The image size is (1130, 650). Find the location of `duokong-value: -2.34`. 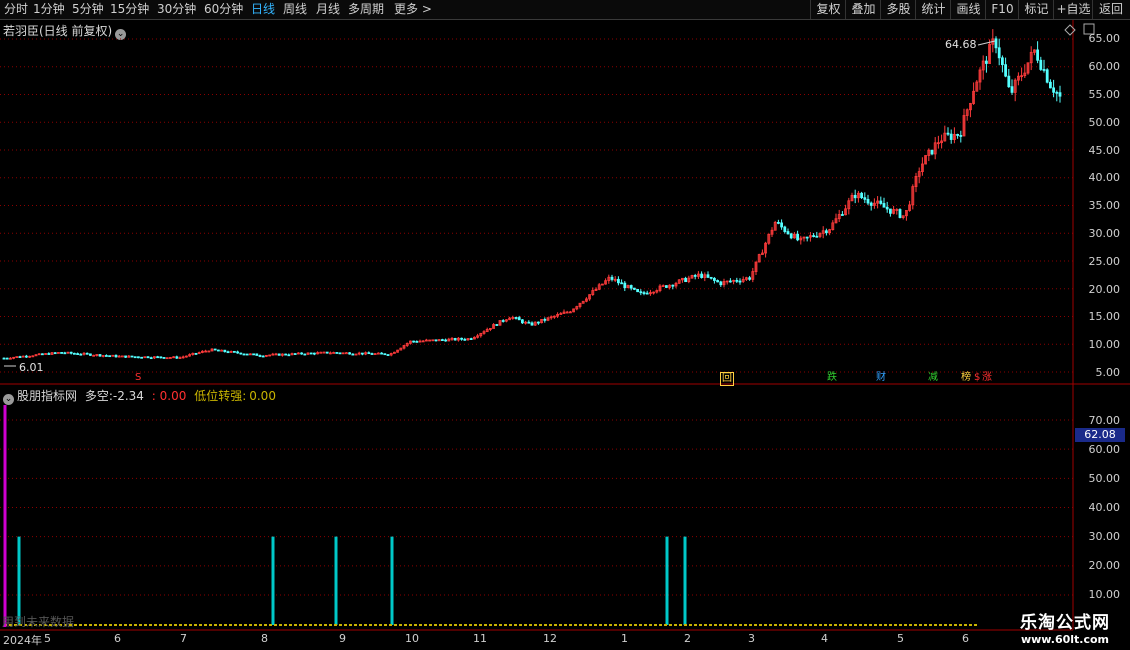

duokong-value: -2.34 is located at coordinates (128, 396).